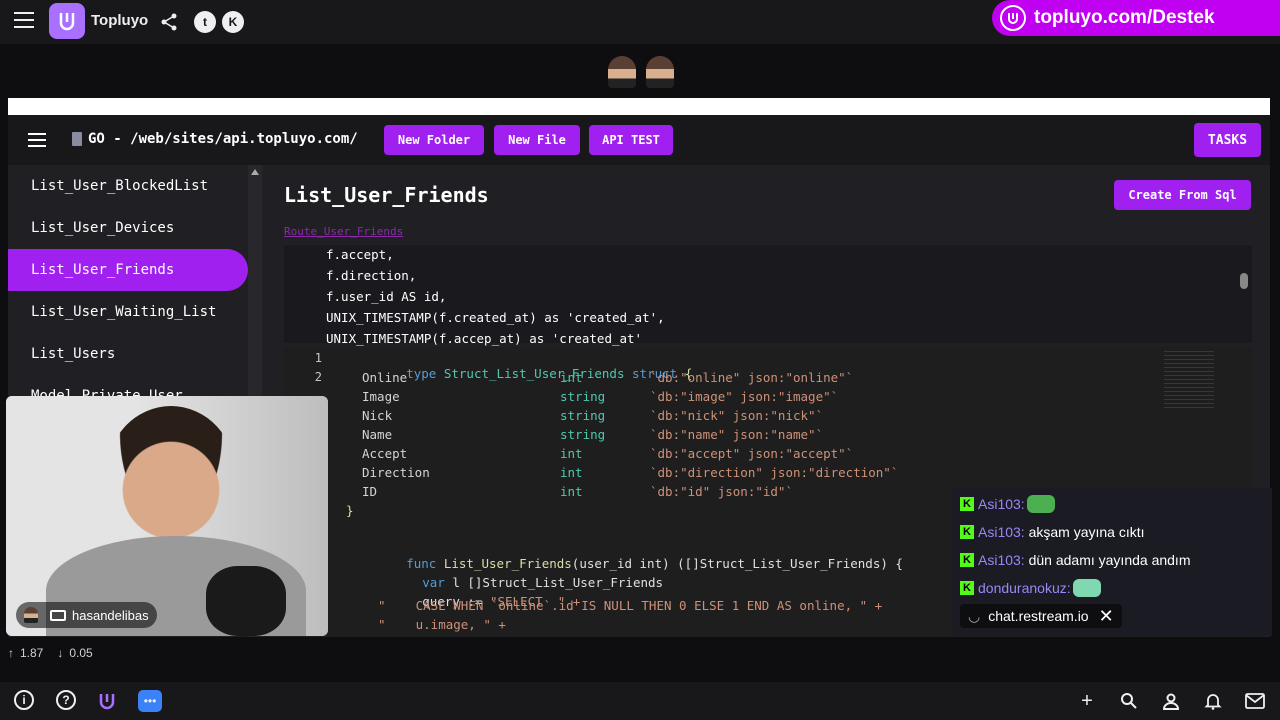 The image size is (1280, 720). What do you see at coordinates (1106, 616) in the screenshot?
I see `close-icon: ✕` at bounding box center [1106, 616].